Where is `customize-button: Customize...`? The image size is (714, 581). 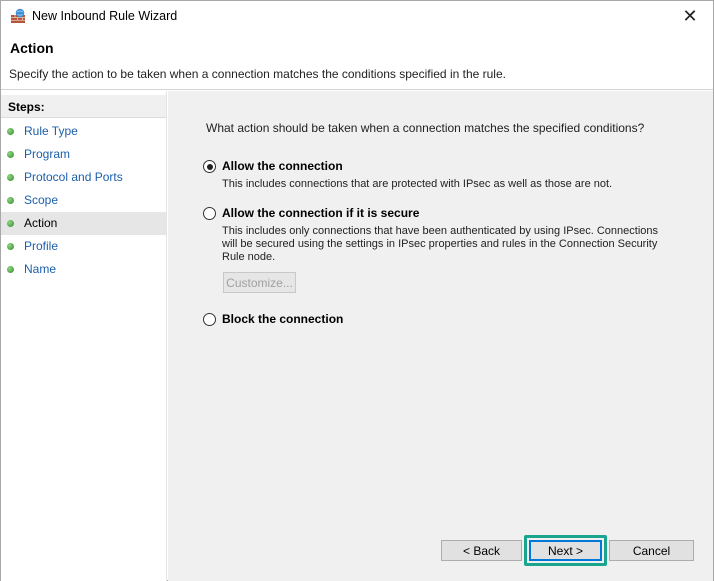 customize-button: Customize... is located at coordinates (259, 282).